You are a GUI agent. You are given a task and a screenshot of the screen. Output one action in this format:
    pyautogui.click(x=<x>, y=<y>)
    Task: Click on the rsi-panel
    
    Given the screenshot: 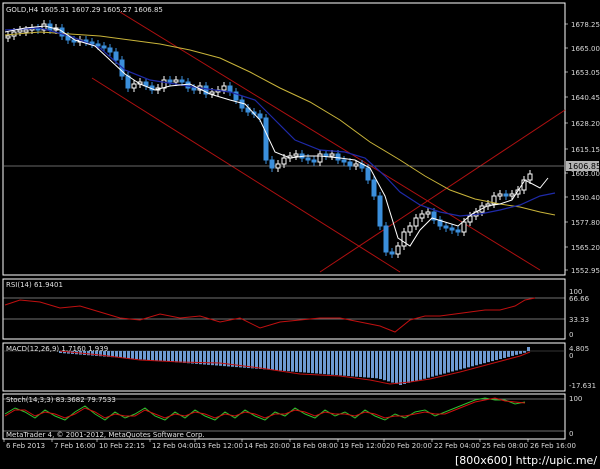 What is the action you would take?
    pyautogui.click(x=284, y=309)
    